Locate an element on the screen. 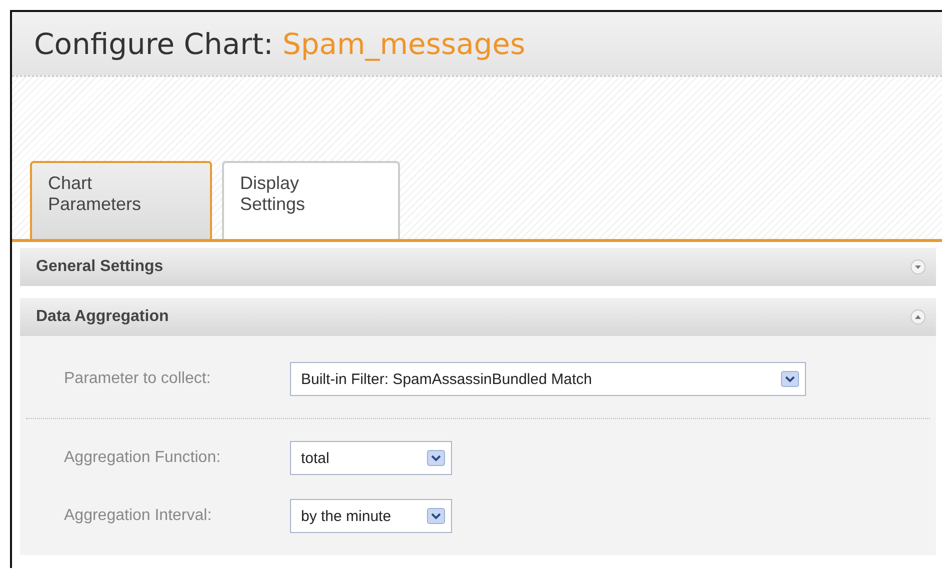 The height and width of the screenshot is (570, 942). expand-icon is located at coordinates (918, 267).